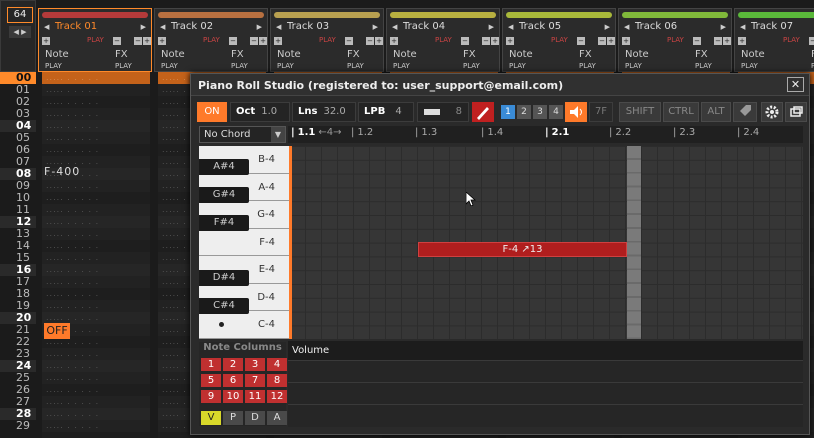  Describe the element at coordinates (233, 418) in the screenshot. I see `column-toggle-p: P` at that location.